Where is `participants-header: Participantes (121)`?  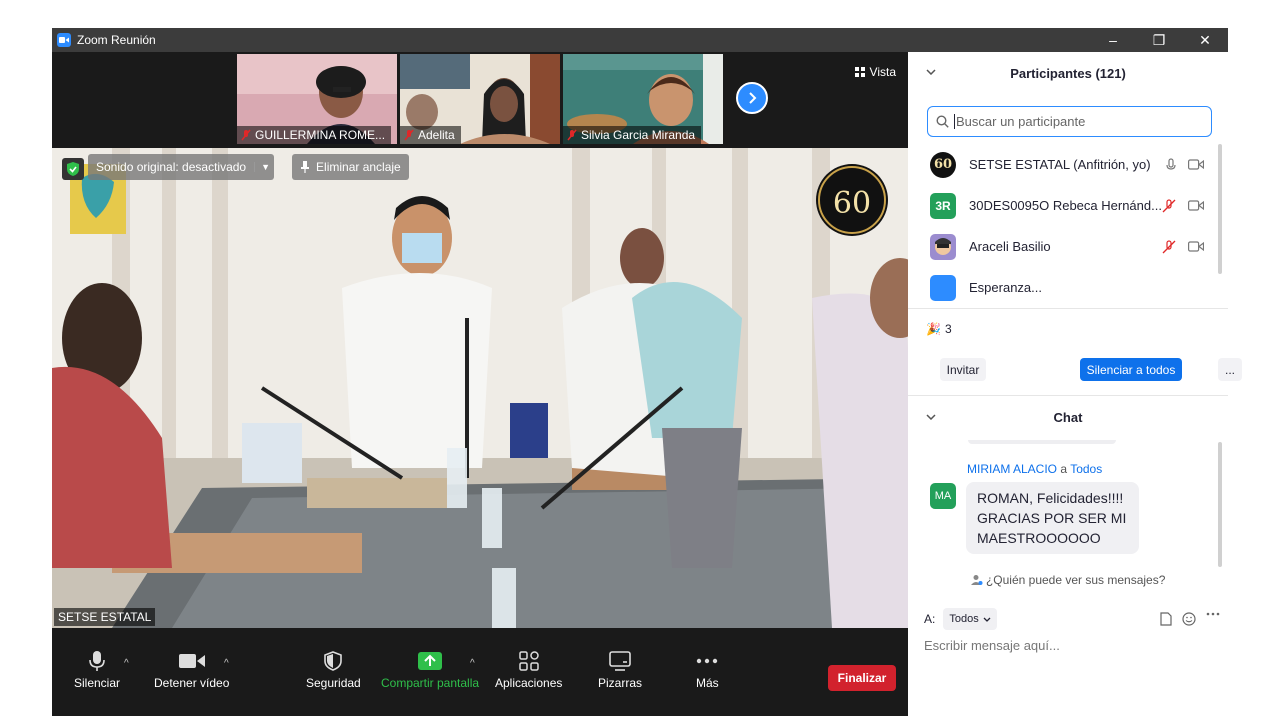
participants-header: Participantes (121) is located at coordinates (1068, 73).